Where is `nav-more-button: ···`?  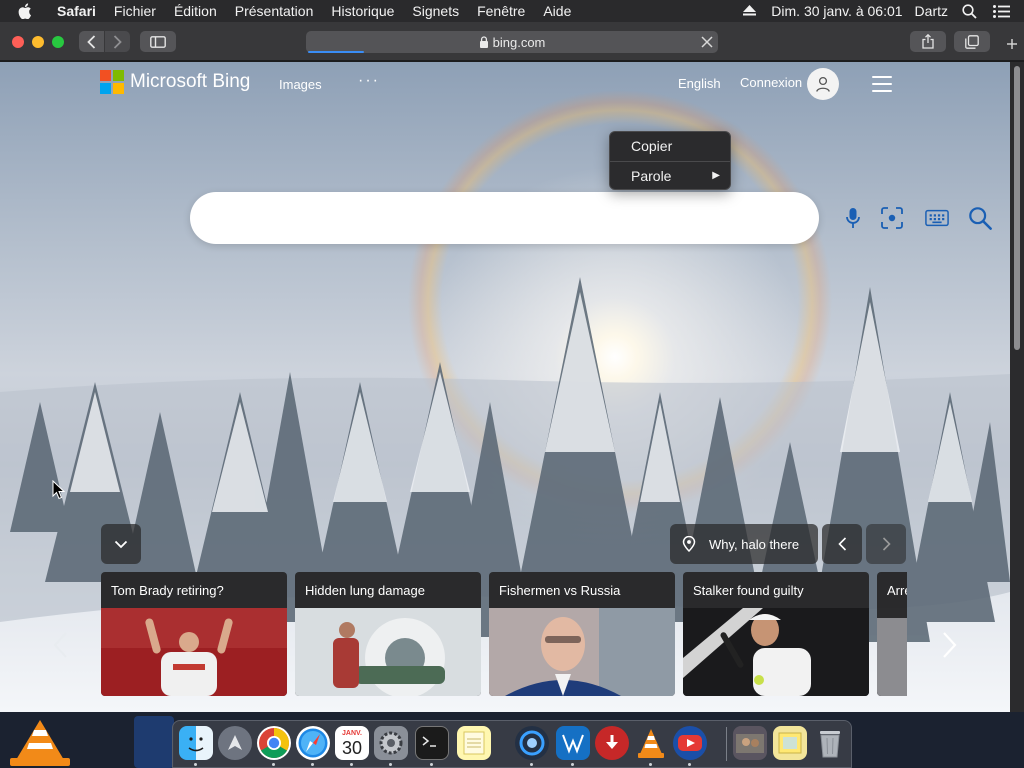 nav-more-button: ··· is located at coordinates (369, 81).